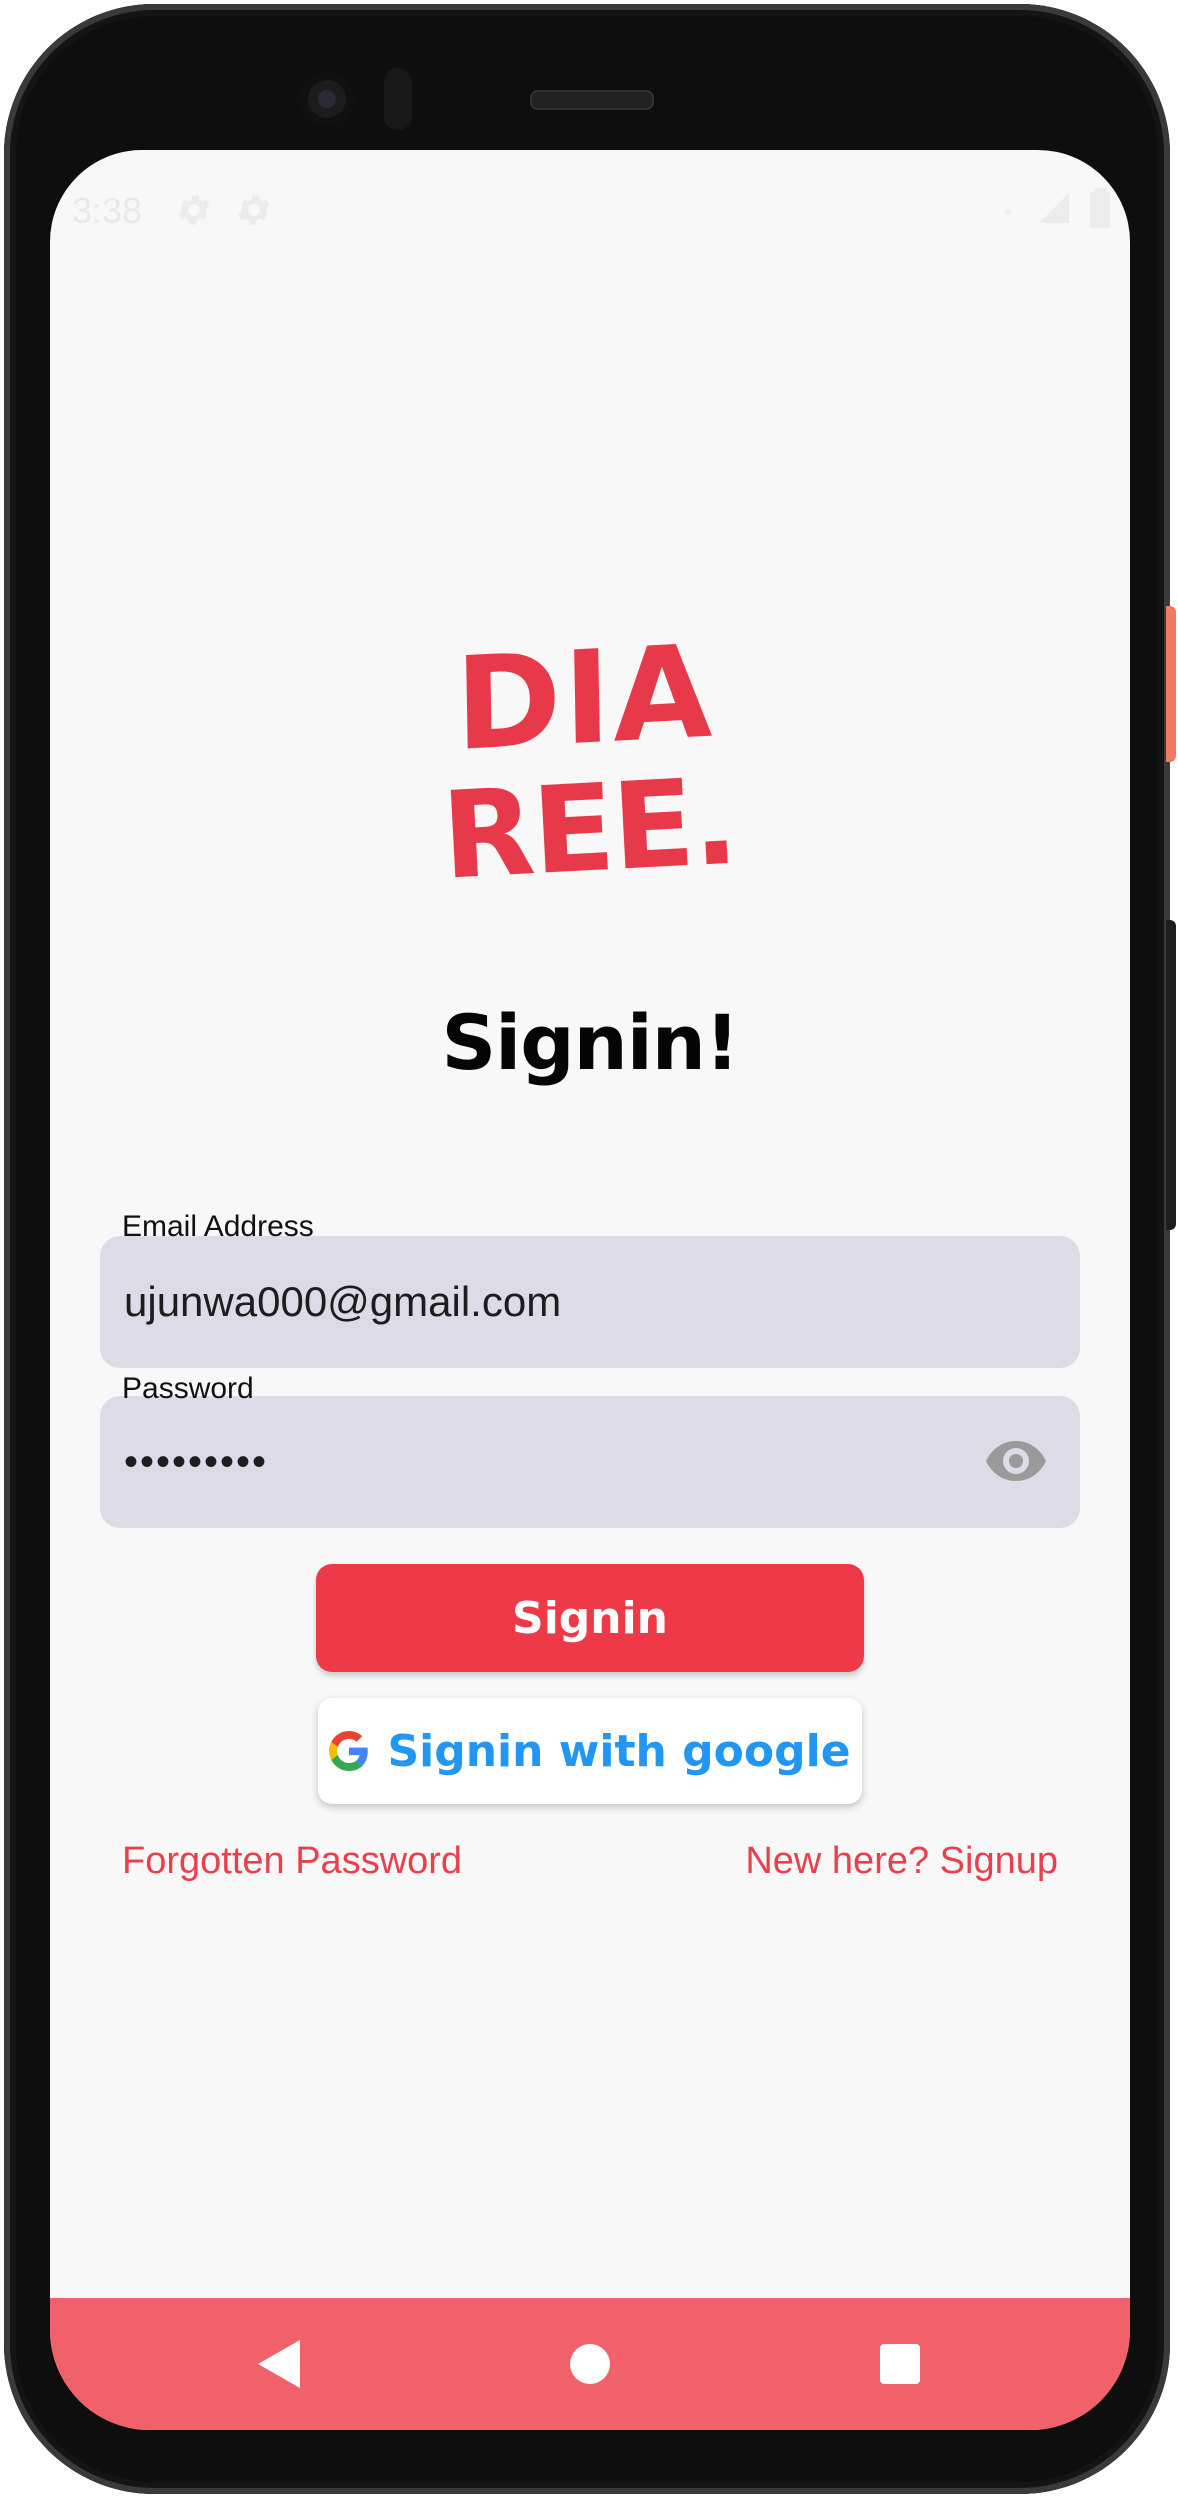 Image resolution: width=1178 pixels, height=2498 pixels. I want to click on status-icons, so click(1054, 208).